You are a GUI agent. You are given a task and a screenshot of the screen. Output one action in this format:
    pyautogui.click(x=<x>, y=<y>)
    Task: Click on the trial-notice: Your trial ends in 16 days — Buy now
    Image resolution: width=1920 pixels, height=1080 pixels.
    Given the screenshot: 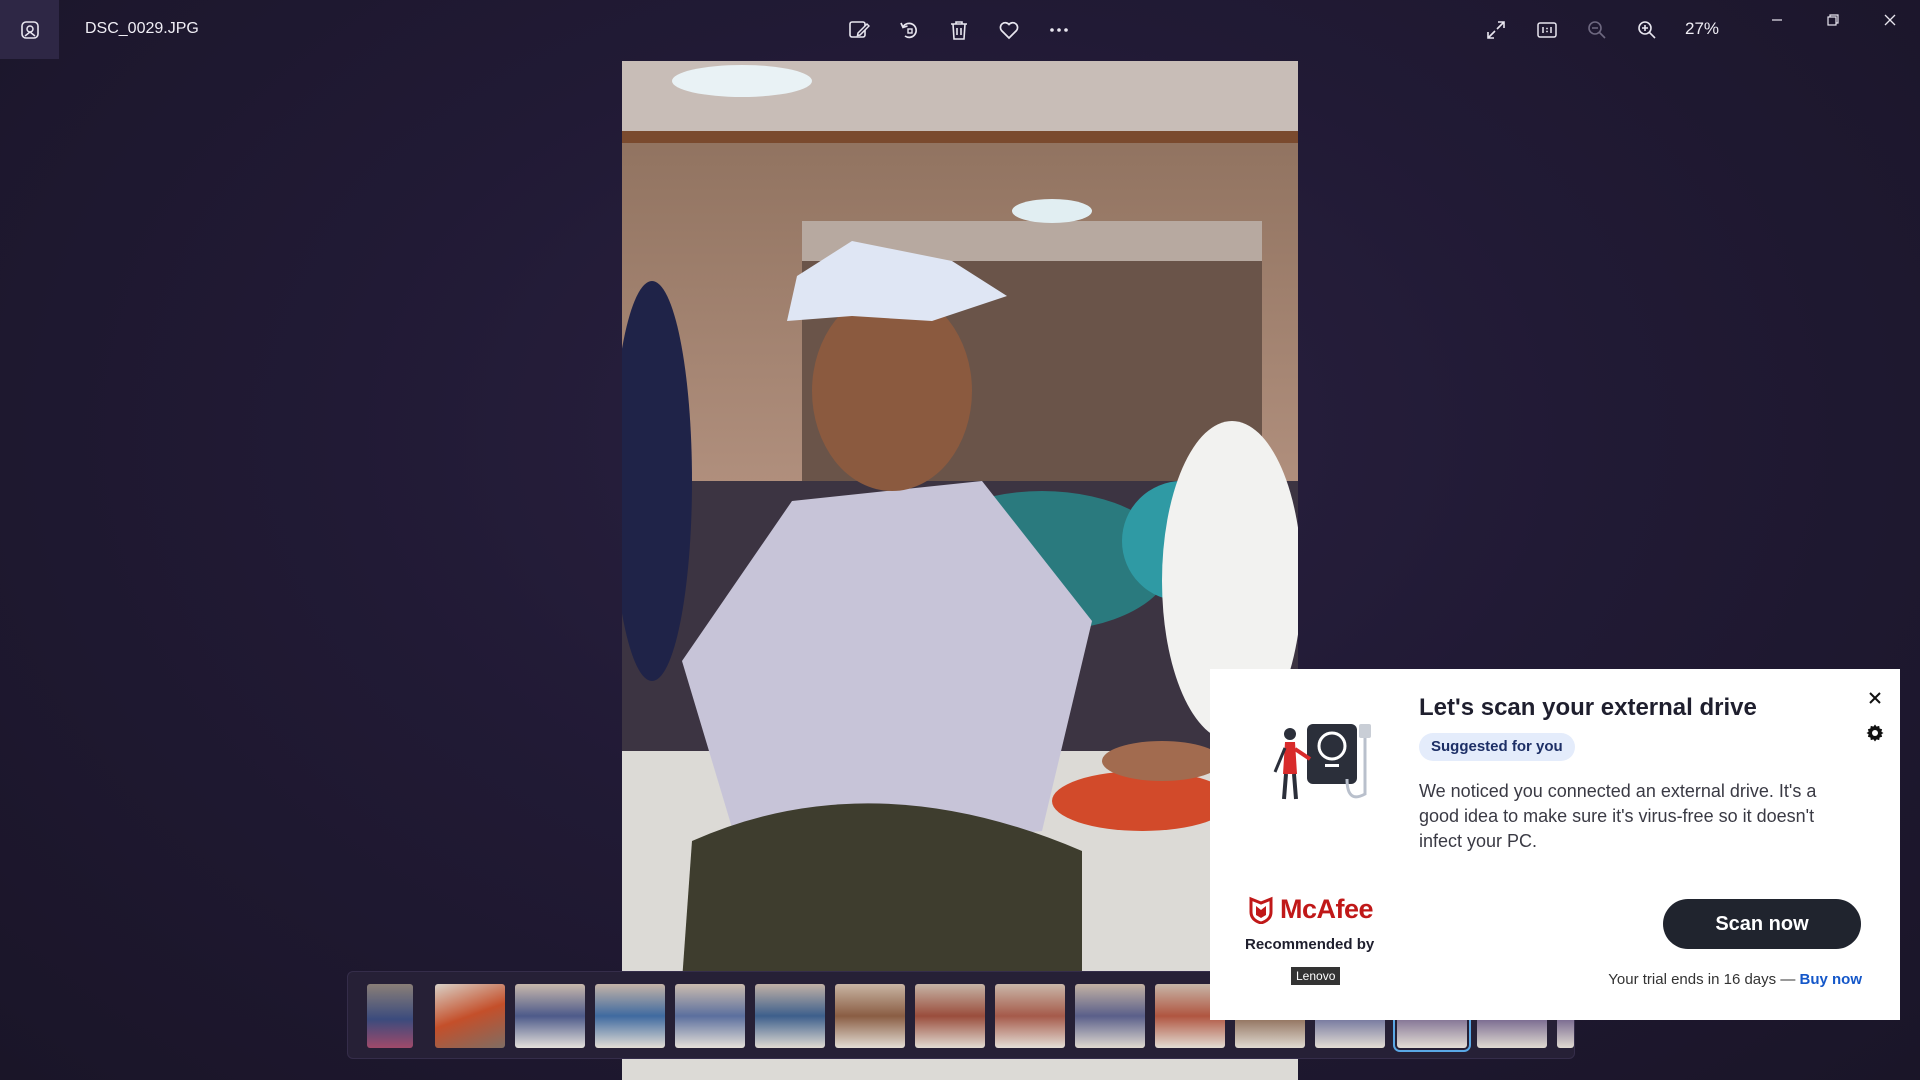 What is the action you would take?
    pyautogui.click(x=1735, y=979)
    